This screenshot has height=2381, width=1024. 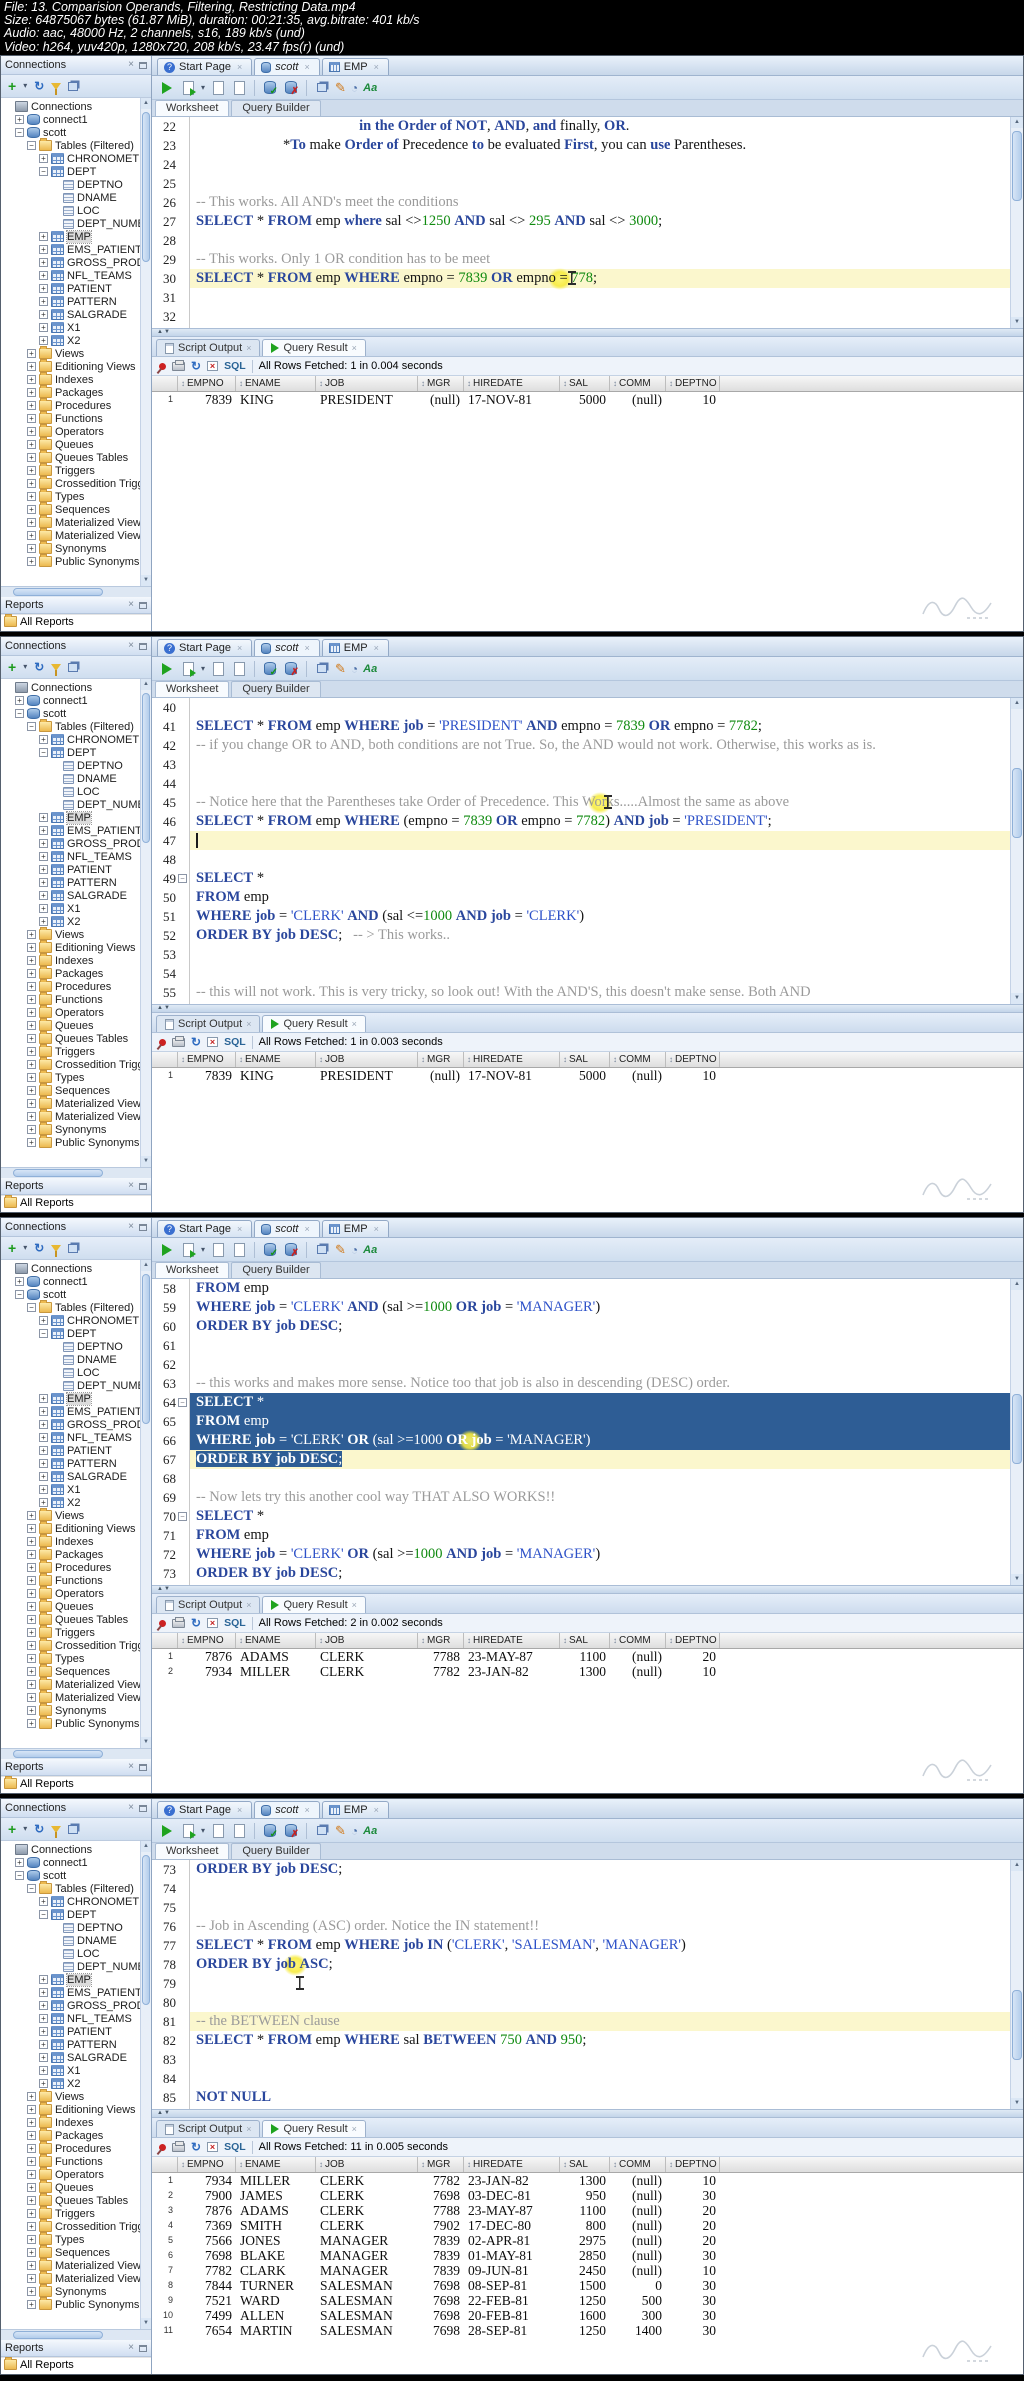 I want to click on tree-item-x1: + X1, so click(x=76, y=327).